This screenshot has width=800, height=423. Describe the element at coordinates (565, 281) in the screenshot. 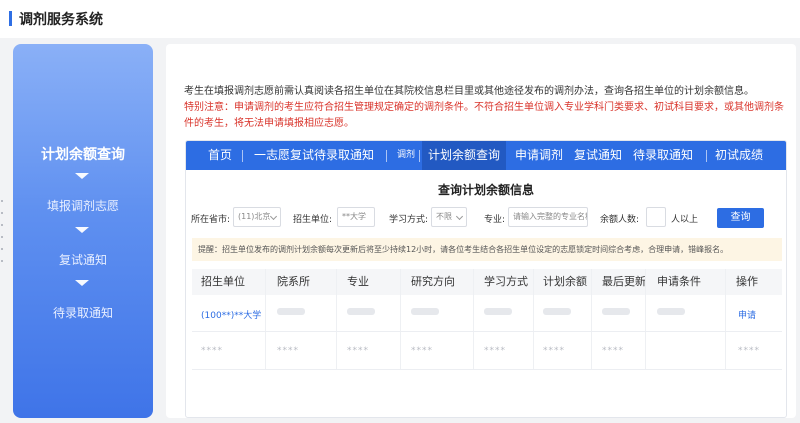

I see `column-header: 计划余额` at that location.